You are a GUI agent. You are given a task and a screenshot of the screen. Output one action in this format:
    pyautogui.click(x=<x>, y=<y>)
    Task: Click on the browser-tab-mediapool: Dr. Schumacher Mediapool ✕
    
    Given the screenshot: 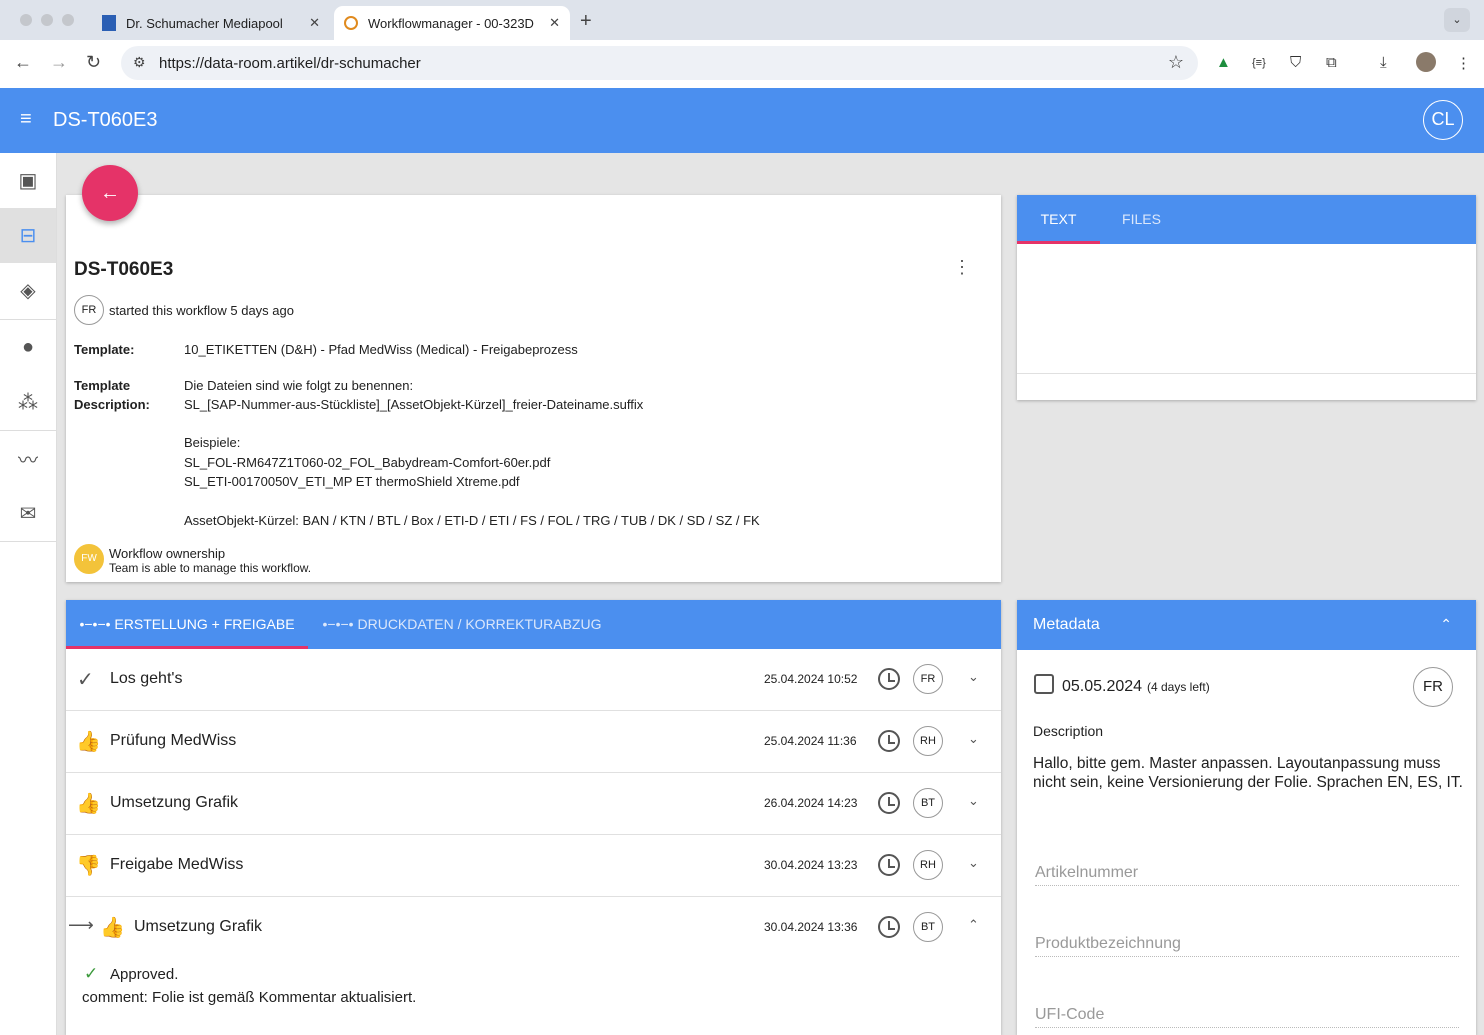 What is the action you would take?
    pyautogui.click(x=211, y=23)
    